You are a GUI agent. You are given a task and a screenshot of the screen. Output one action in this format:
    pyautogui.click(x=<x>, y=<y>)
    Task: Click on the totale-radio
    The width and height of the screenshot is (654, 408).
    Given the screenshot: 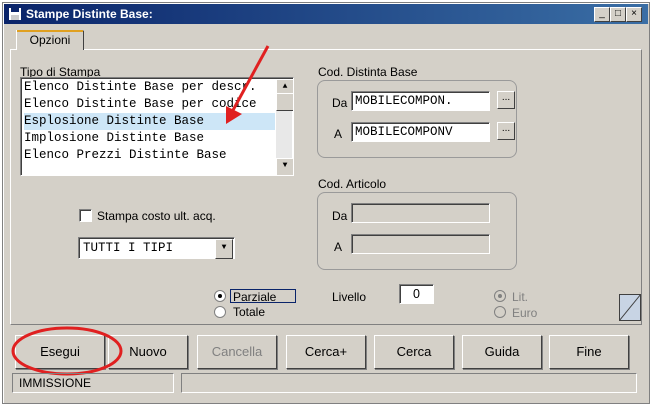 What is the action you would take?
    pyautogui.click(x=220, y=312)
    